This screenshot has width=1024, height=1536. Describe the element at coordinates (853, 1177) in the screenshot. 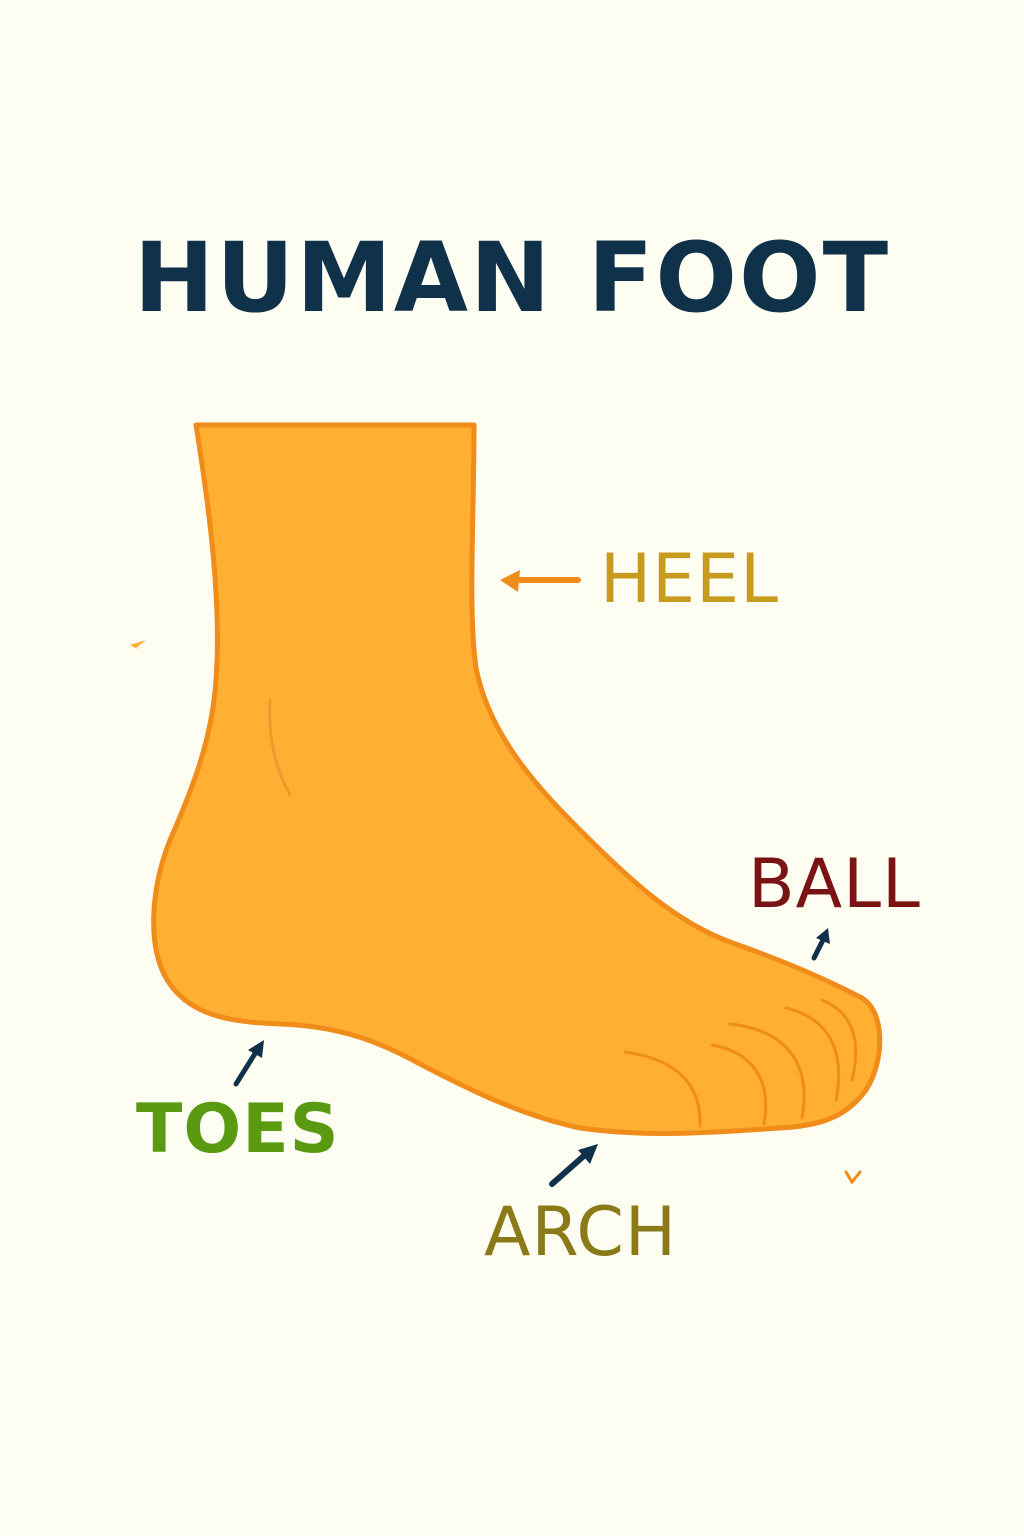

I see `decor-mark-right` at that location.